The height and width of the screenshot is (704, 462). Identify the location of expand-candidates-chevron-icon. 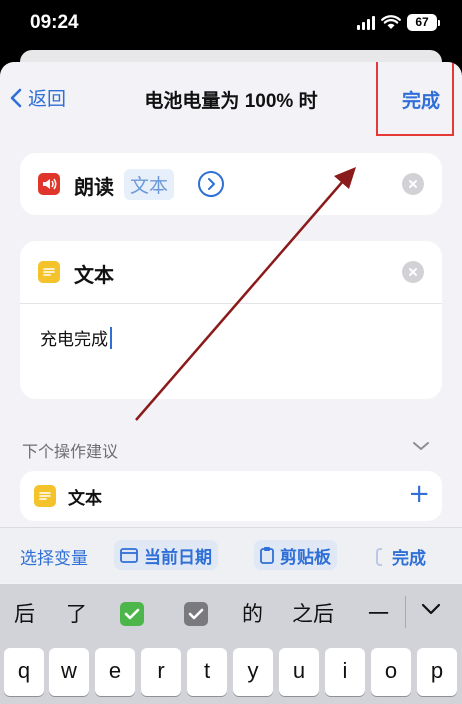
(431, 609).